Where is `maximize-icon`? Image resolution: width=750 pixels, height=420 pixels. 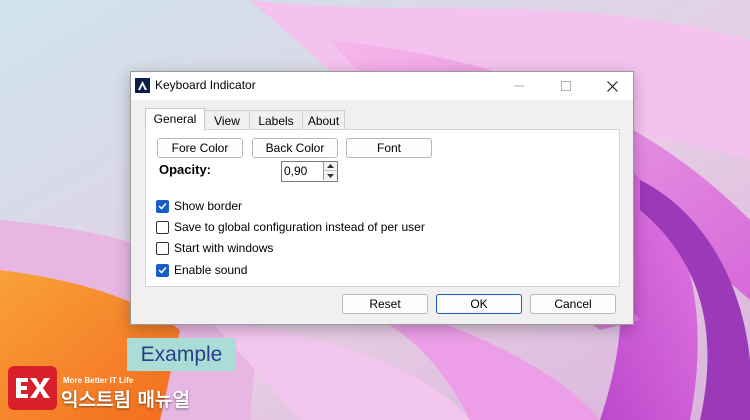 maximize-icon is located at coordinates (566, 86).